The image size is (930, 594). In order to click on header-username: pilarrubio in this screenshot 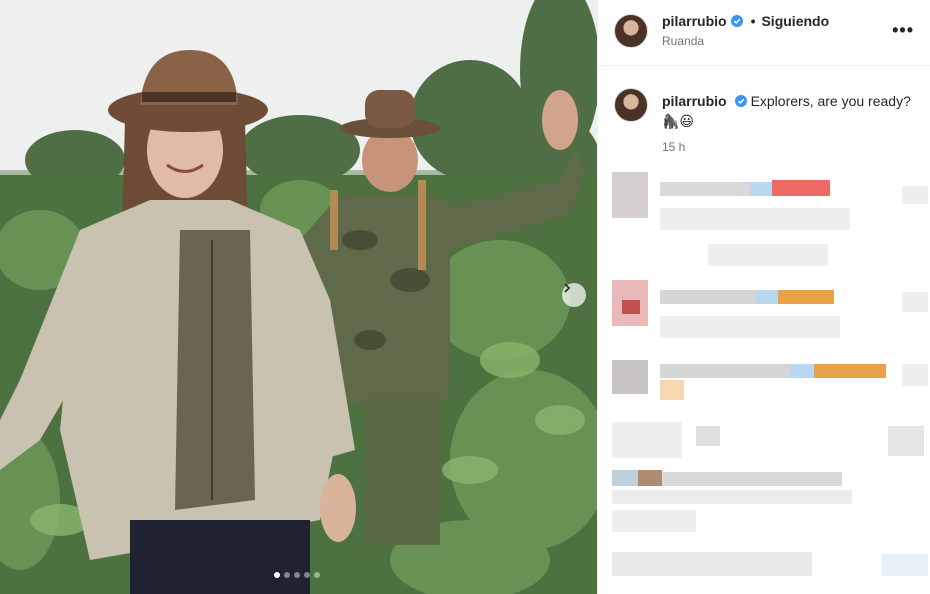, I will do `click(694, 21)`.